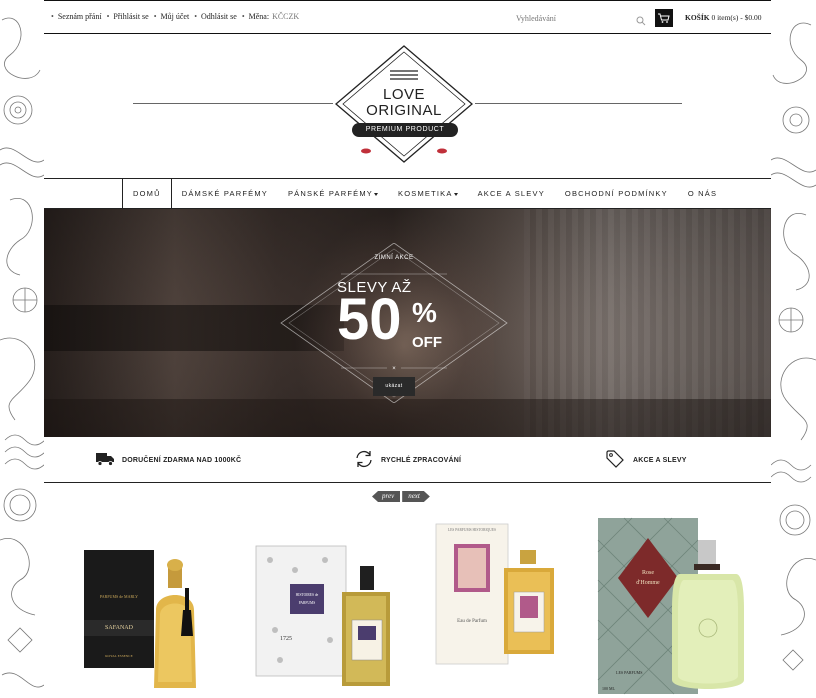 The image size is (816, 698). Describe the element at coordinates (405, 130) in the screenshot. I see `logo-tagline: PREMIUM PRODUCT` at that location.